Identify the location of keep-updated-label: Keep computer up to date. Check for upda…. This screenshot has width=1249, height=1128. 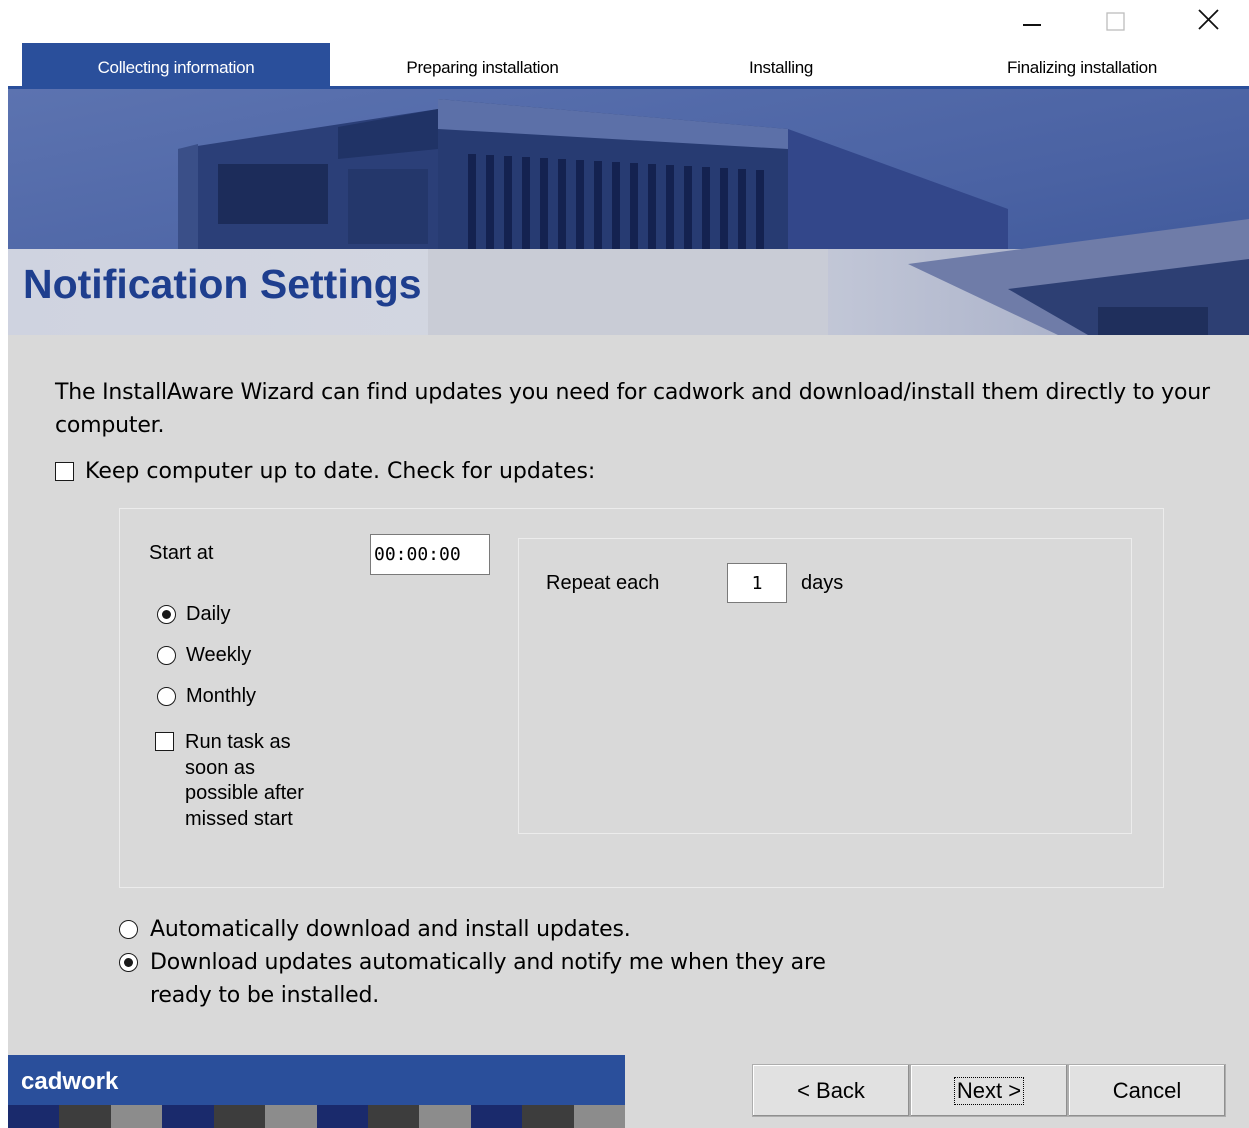
(340, 471).